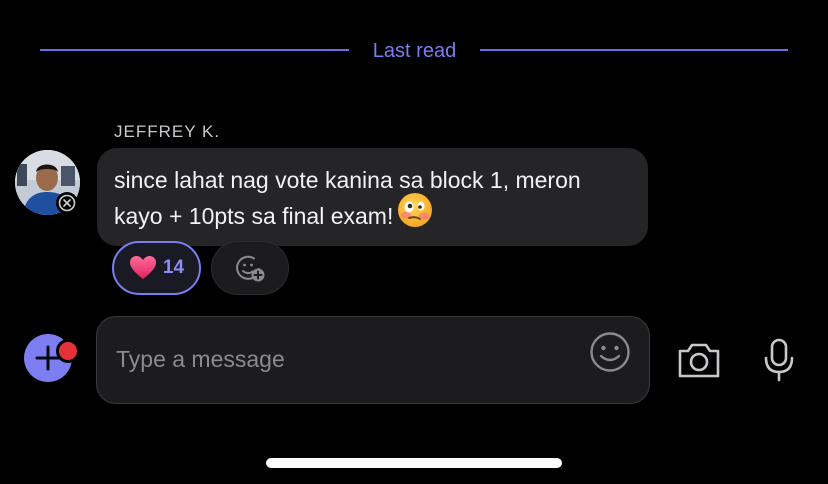 This screenshot has width=828, height=484. What do you see at coordinates (194, 50) in the screenshot?
I see `last-read-divider-left` at bounding box center [194, 50].